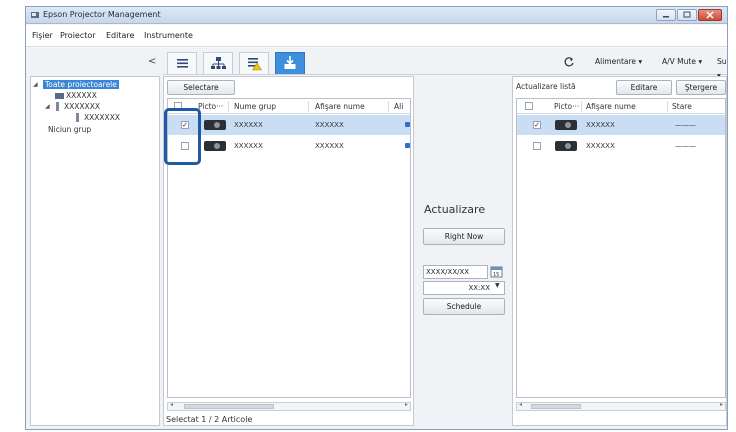  Describe the element at coordinates (255, 106) in the screenshot. I see `col-group-name: Nume grup` at that location.